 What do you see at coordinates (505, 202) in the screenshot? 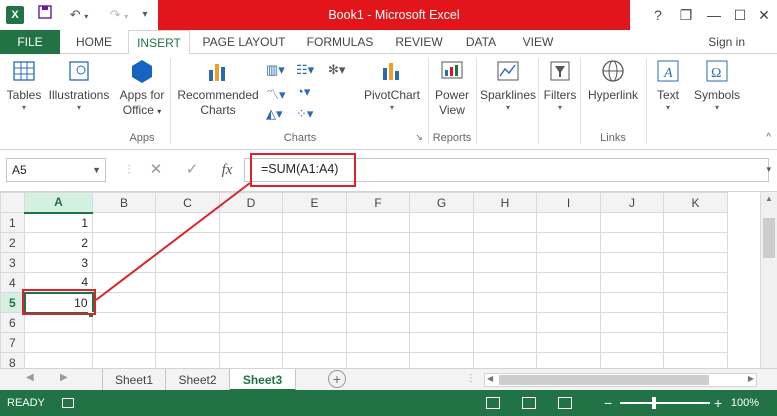
I see `column-header-h: H` at bounding box center [505, 202].